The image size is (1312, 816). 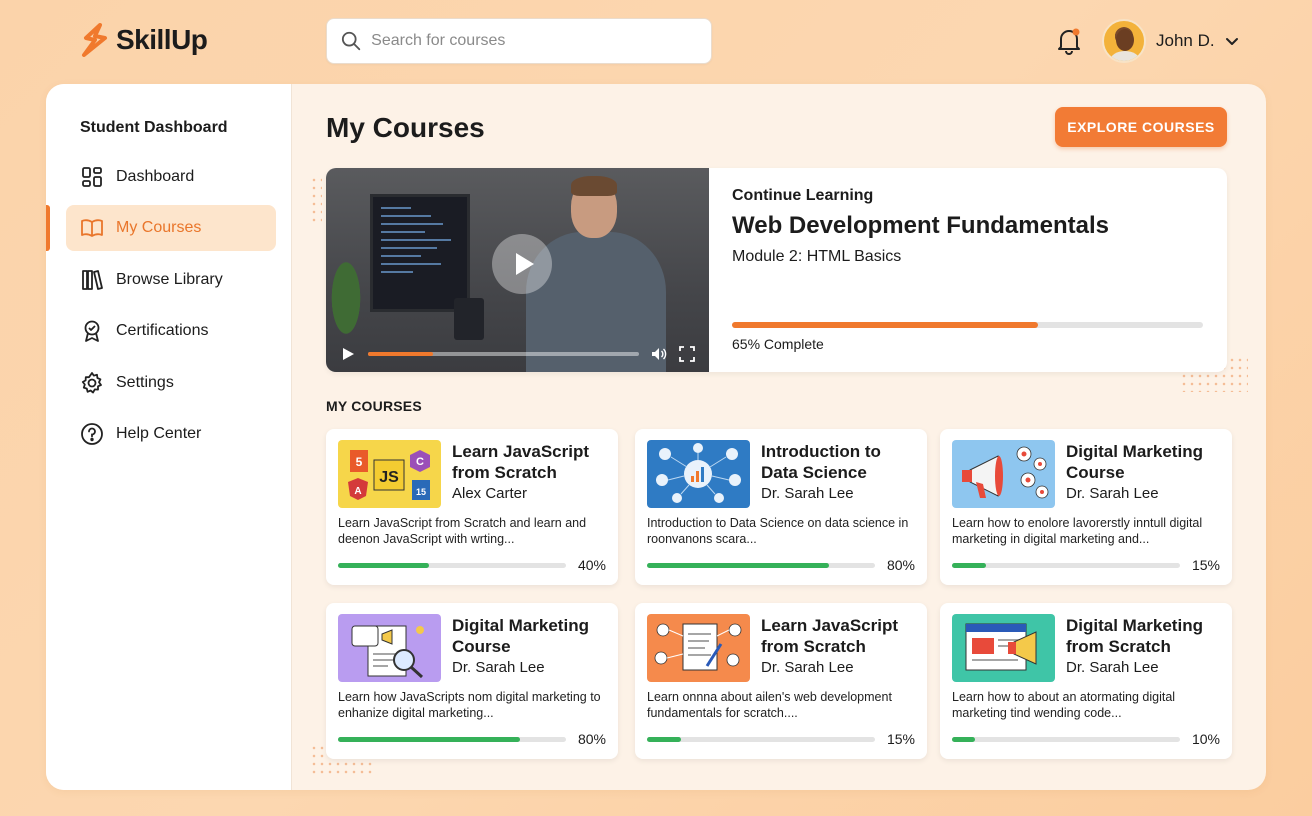 I want to click on svg-text: 5, so click(x=359, y=462).